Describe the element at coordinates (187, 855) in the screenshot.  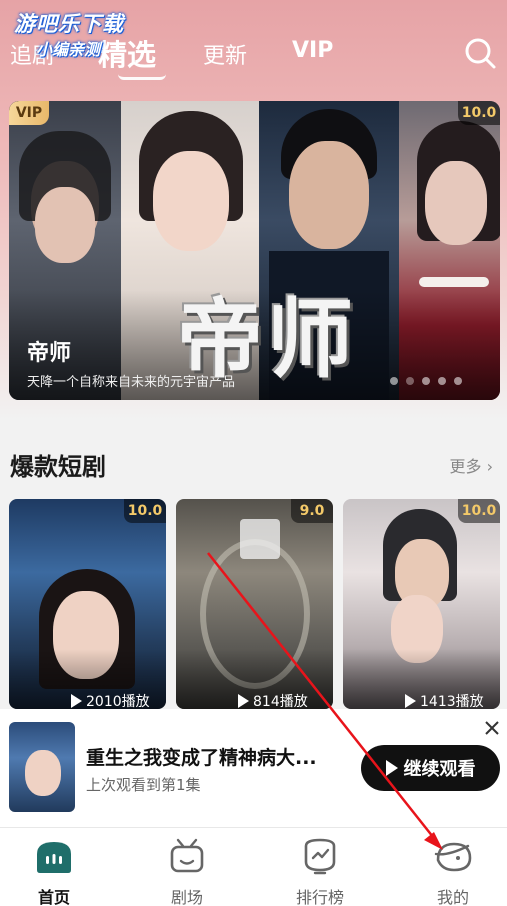
I see `tv-icon` at that location.